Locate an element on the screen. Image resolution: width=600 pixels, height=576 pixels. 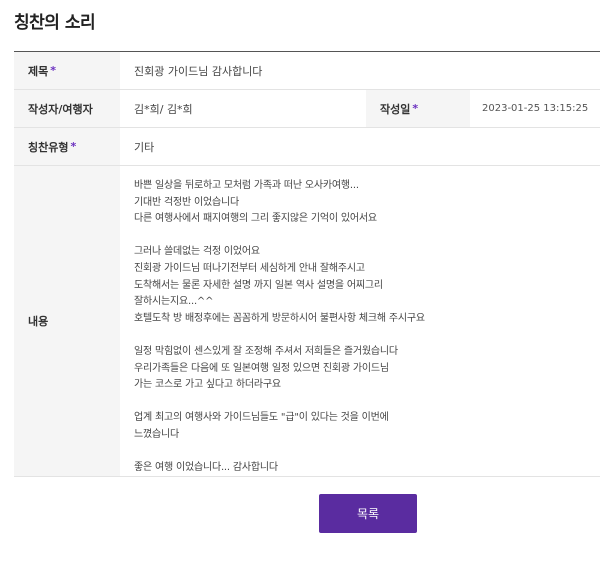
subject-row: 제목 * 진회광 가이드님 감사합니다 is located at coordinates (307, 71).